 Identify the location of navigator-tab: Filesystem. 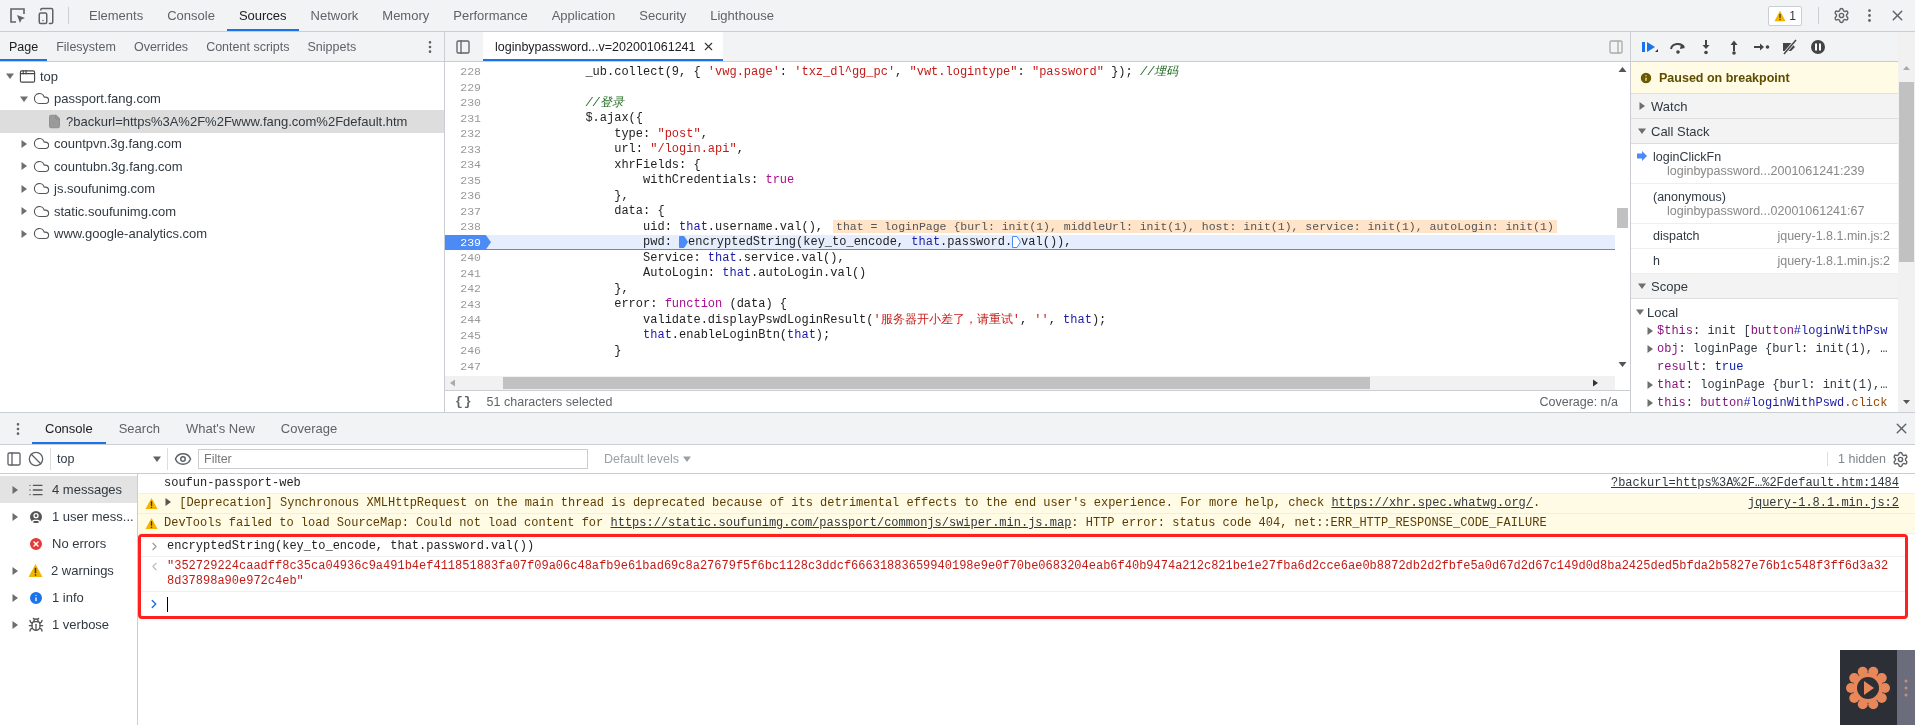
(86, 46).